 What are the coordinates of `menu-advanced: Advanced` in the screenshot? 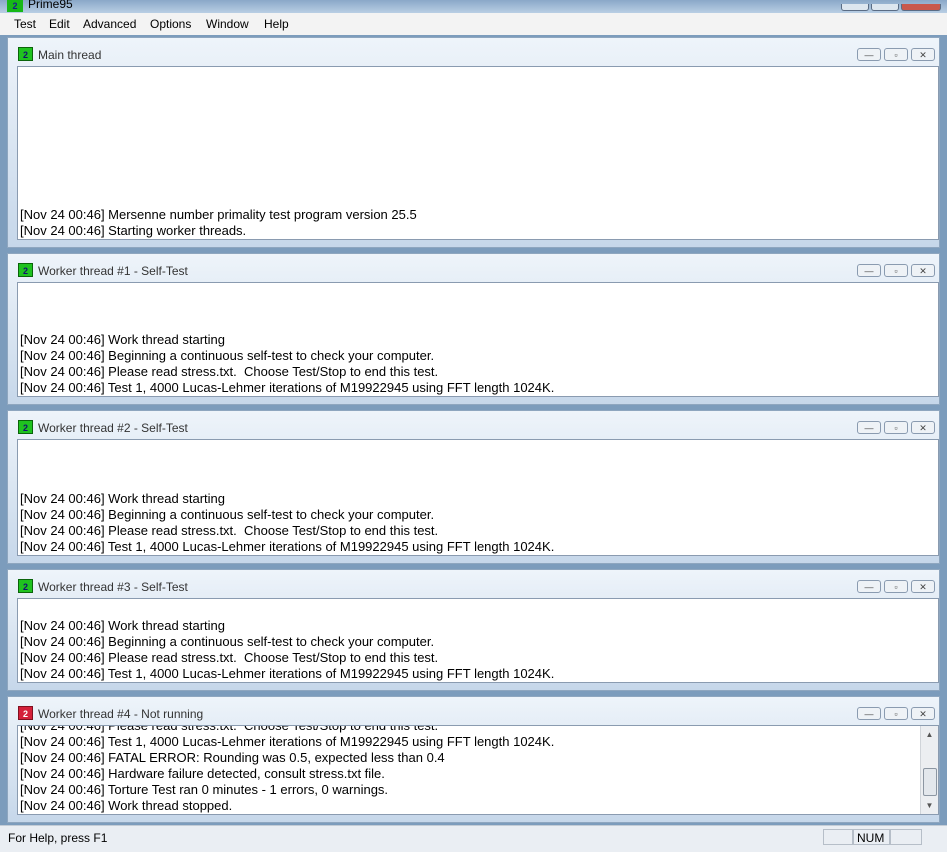 It's located at (109, 24).